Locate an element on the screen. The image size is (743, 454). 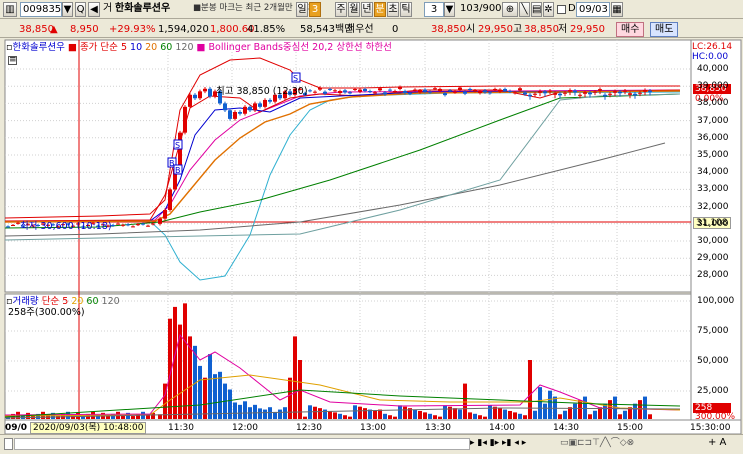
open-label: 시 is located at coordinates (471, 29).